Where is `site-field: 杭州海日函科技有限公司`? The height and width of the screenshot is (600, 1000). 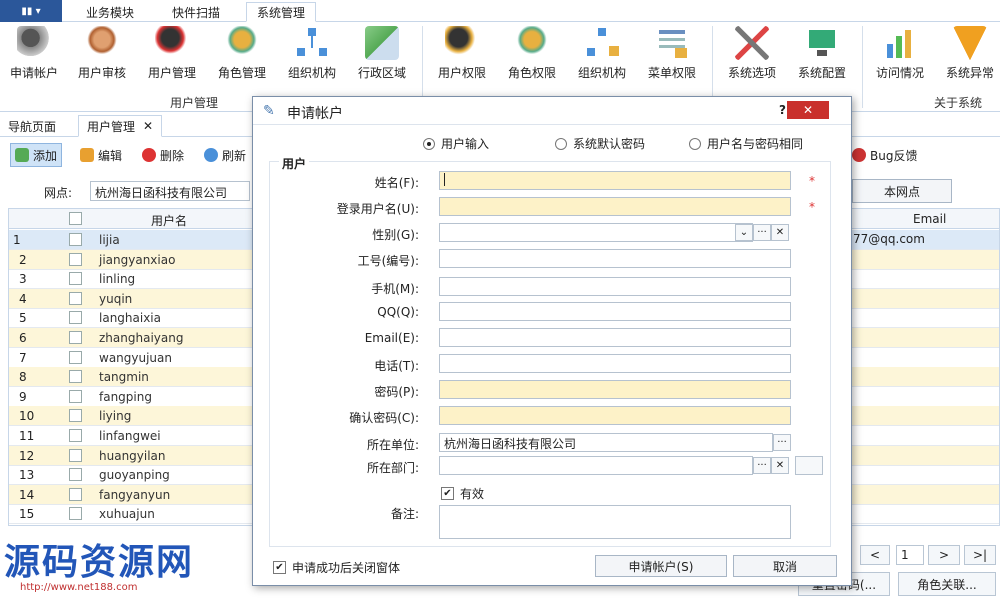
site-field: 杭州海日函科技有限公司 is located at coordinates (170, 191).